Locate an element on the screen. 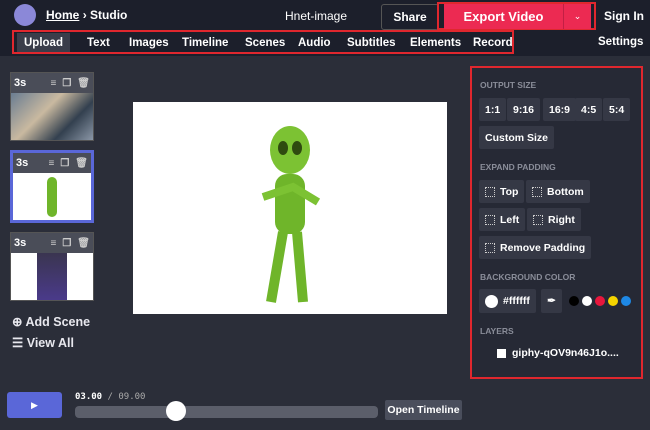 The height and width of the screenshot is (430, 650). breadcrumb-current: Studio is located at coordinates (109, 15).